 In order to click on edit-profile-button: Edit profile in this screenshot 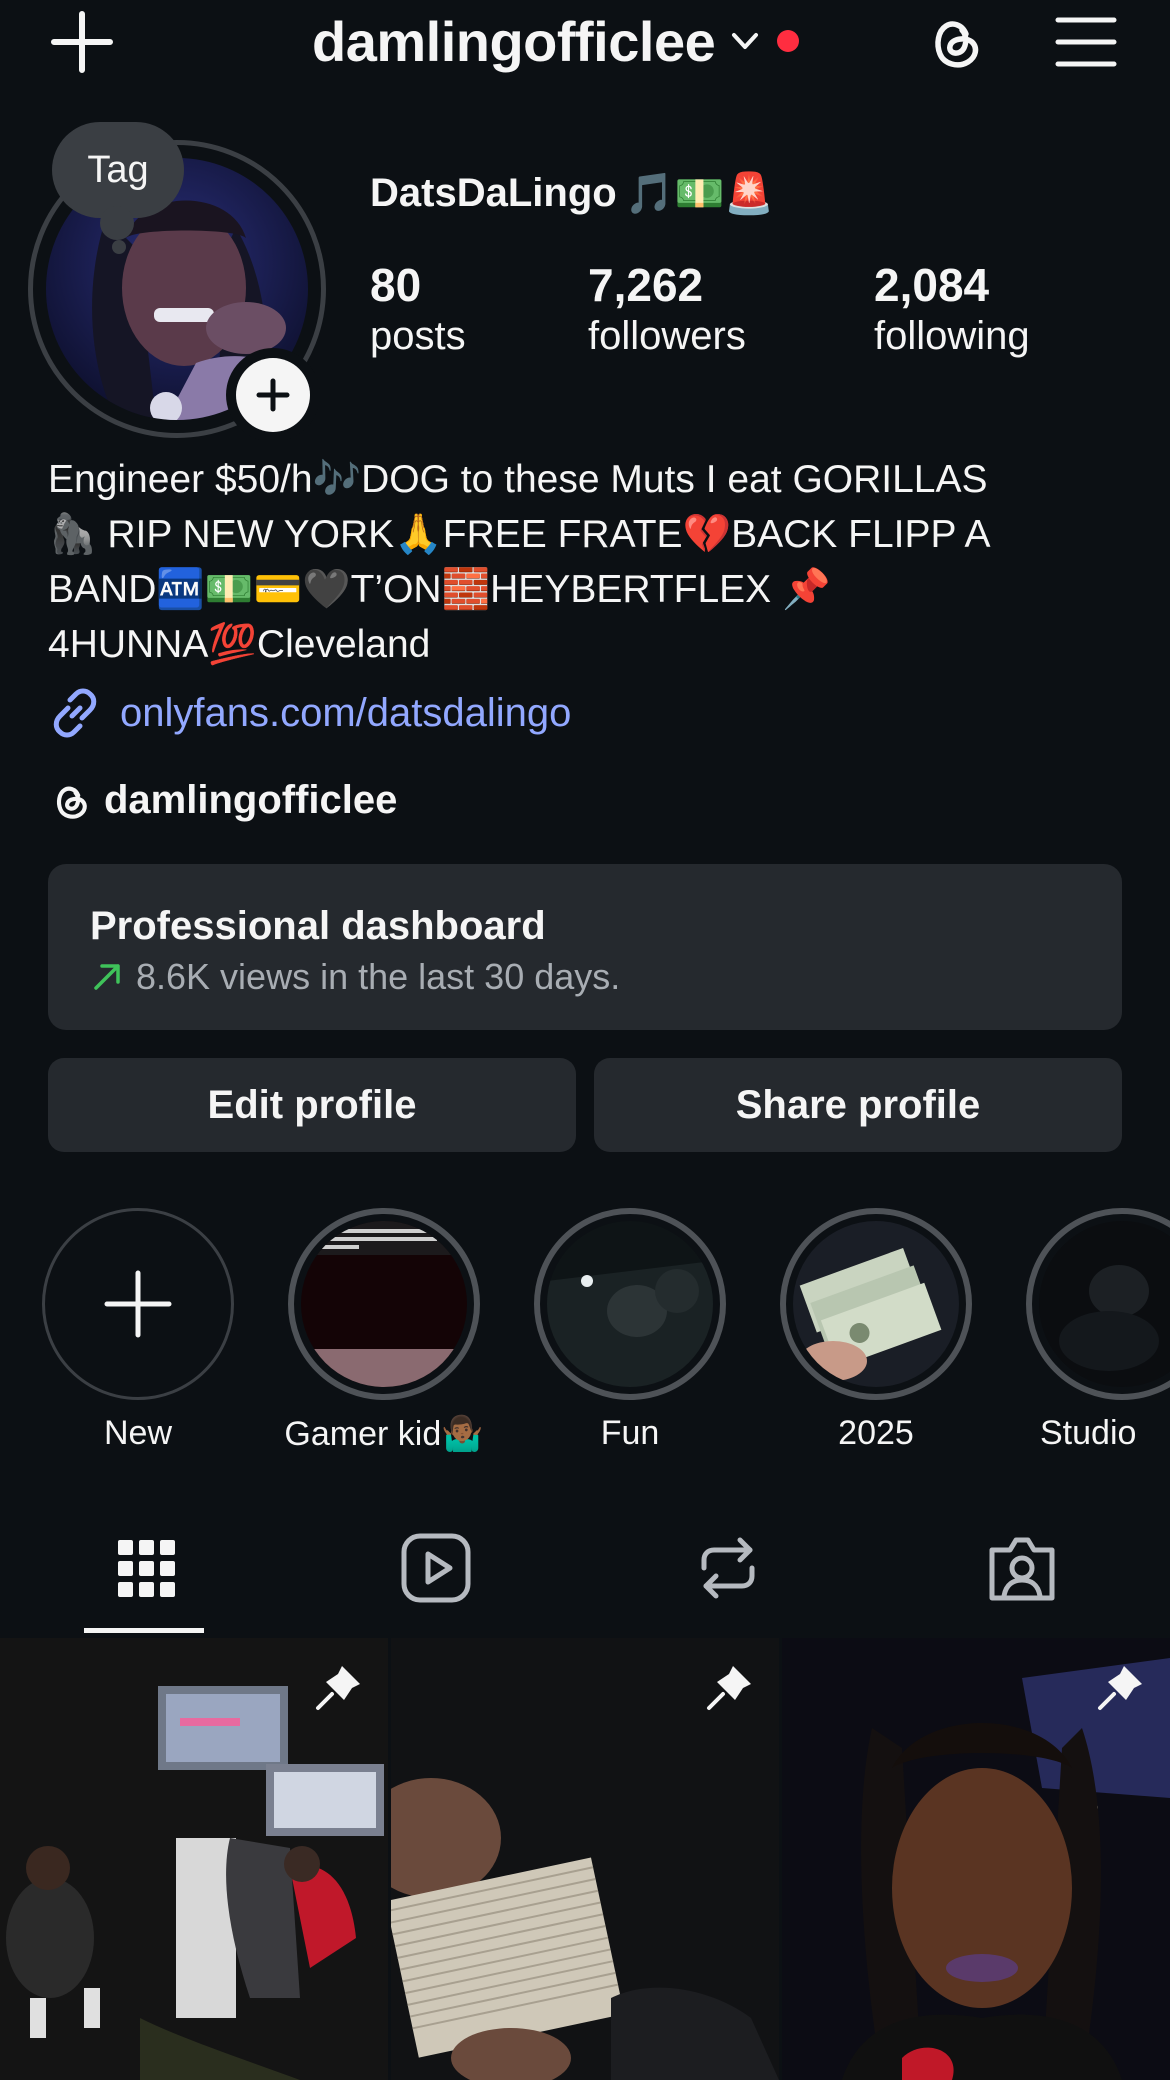, I will do `click(312, 1105)`.